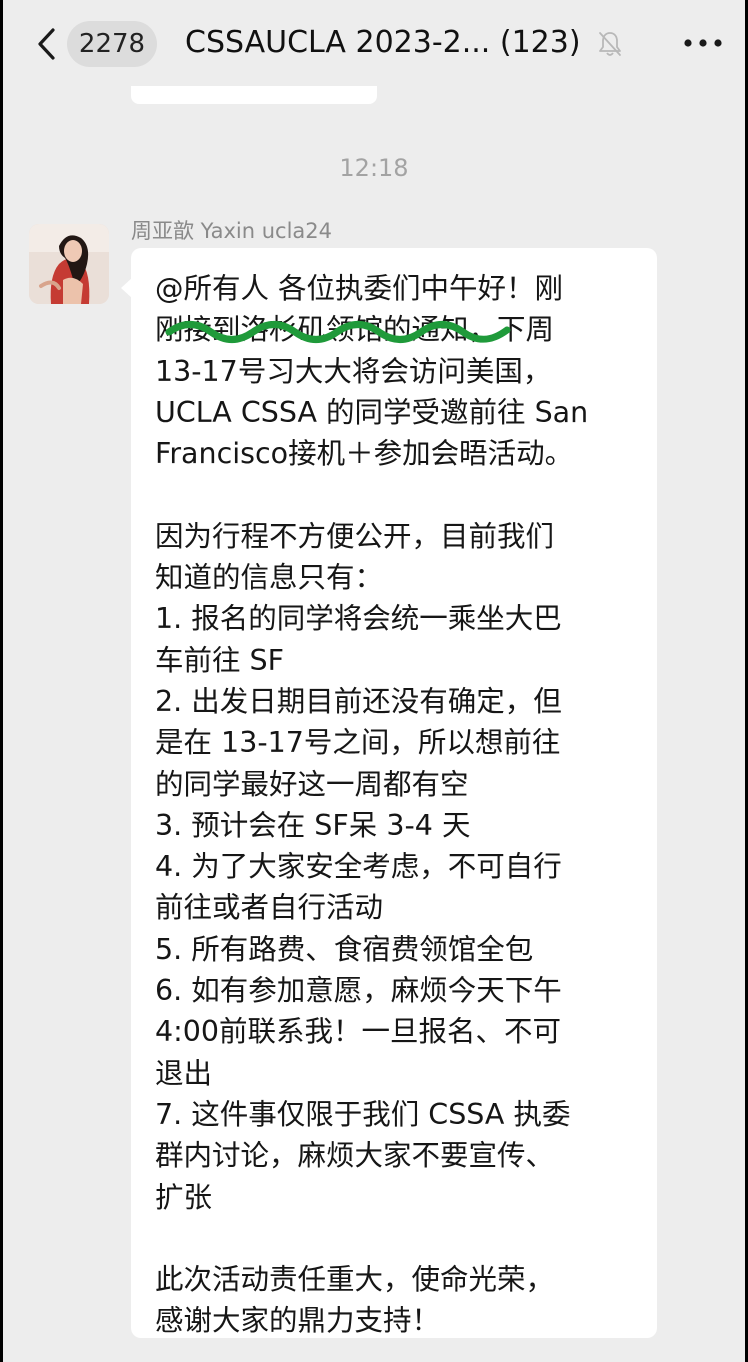 This screenshot has height=1362, width=748. I want to click on more-dots-icon, so click(703, 43).